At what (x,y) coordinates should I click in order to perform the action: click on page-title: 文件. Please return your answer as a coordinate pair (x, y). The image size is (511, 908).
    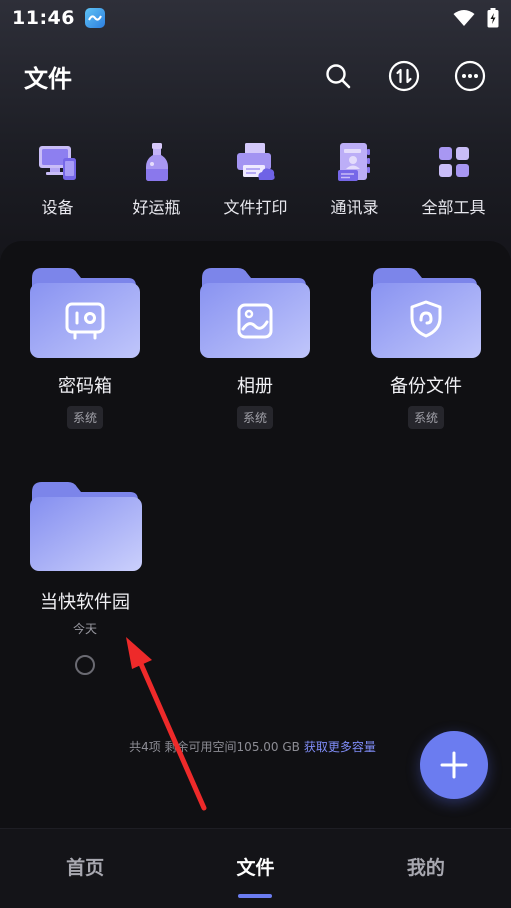
    Looking at the image, I should click on (48, 78).